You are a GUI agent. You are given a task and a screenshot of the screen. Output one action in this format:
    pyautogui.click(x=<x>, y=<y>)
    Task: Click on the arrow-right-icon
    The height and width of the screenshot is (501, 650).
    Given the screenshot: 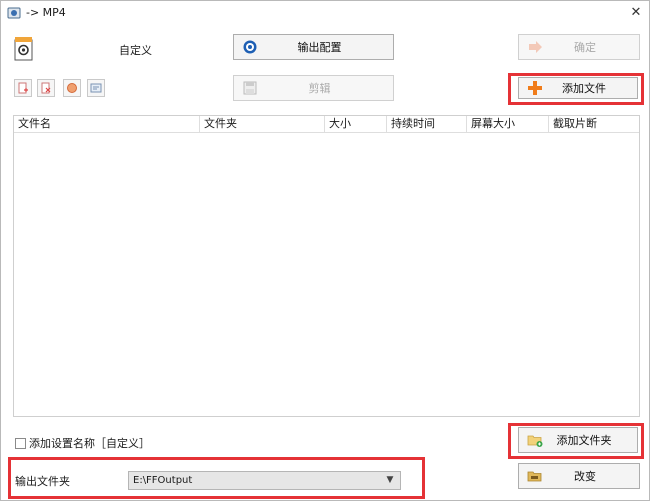 What is the action you would take?
    pyautogui.click(x=535, y=47)
    